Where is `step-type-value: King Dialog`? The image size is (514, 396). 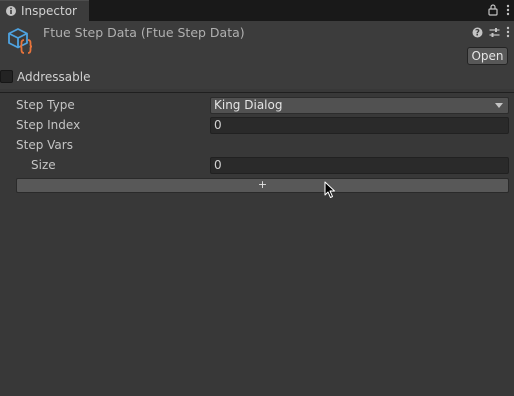
step-type-value: King Dialog is located at coordinates (248, 105).